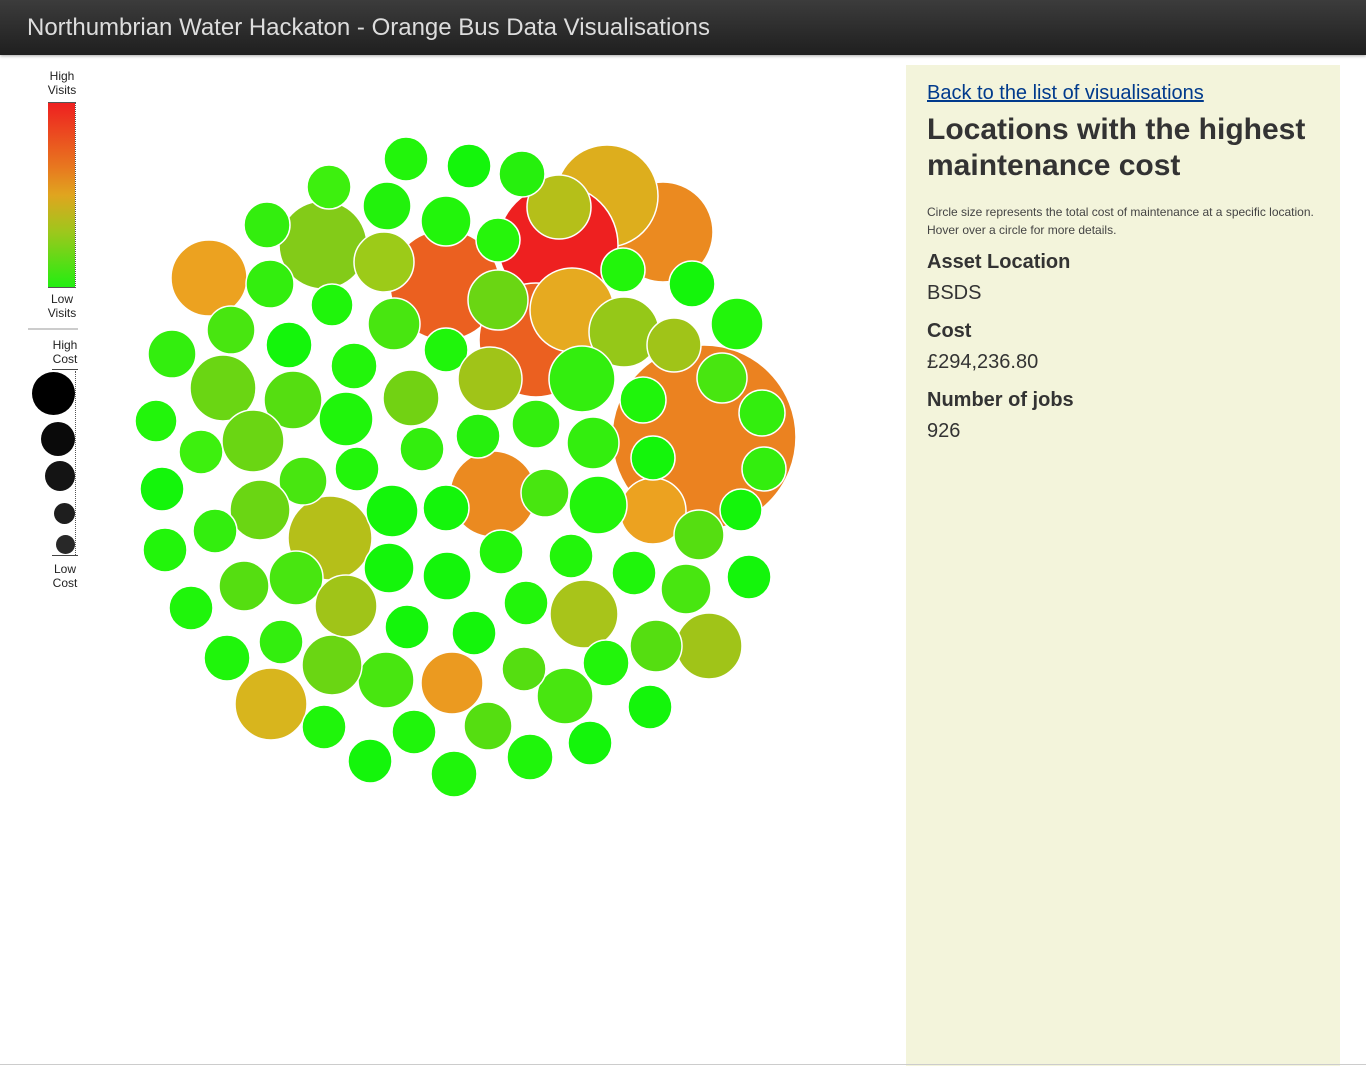  I want to click on legend-divider, so click(53, 329).